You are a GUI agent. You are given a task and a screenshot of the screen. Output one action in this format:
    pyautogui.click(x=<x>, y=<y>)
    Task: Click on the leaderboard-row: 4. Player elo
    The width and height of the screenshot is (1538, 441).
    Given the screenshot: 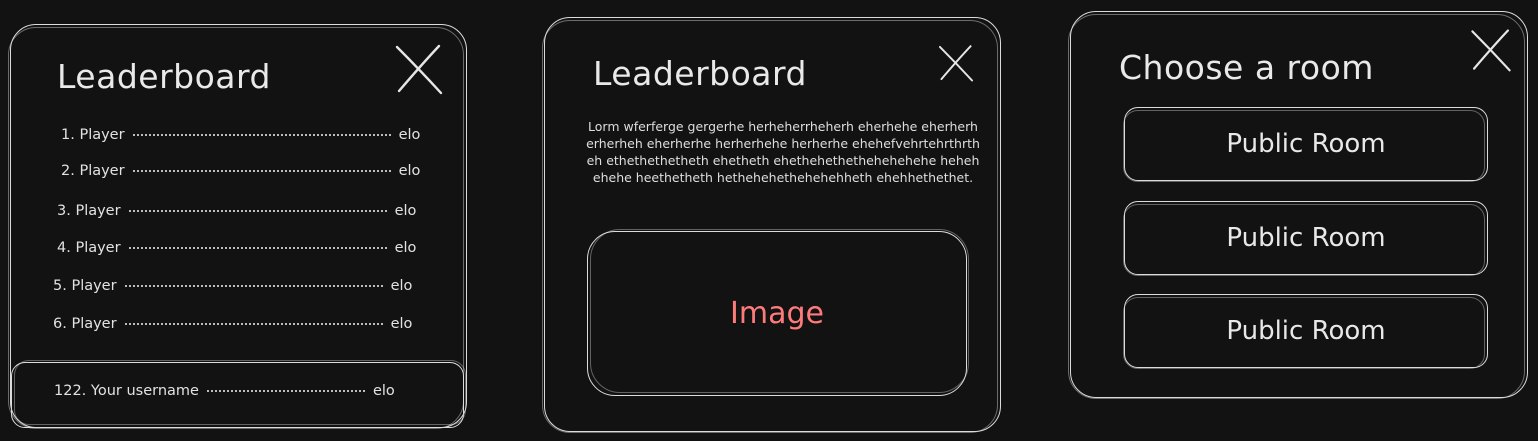 What is the action you would take?
    pyautogui.click(x=236, y=248)
    